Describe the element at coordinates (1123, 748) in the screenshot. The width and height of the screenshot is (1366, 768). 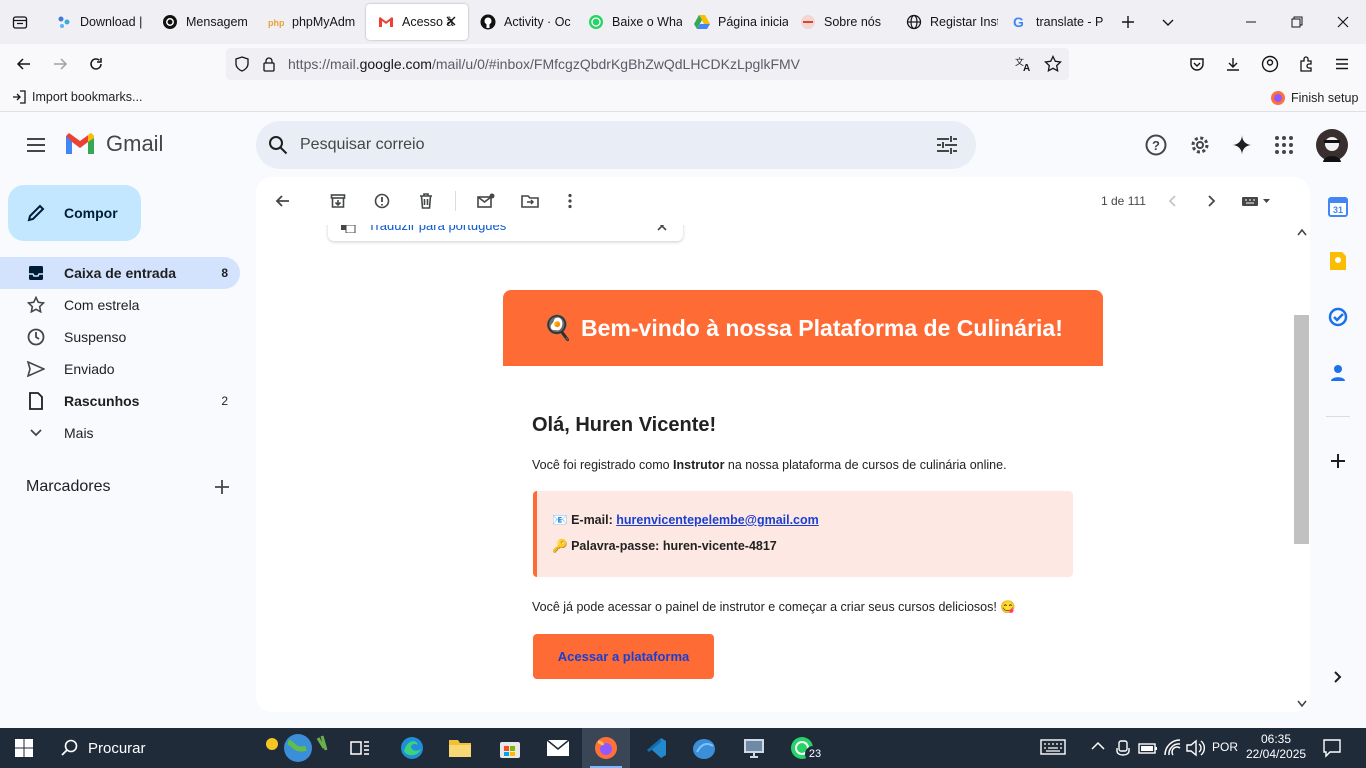
I see `meet-now-icon` at that location.